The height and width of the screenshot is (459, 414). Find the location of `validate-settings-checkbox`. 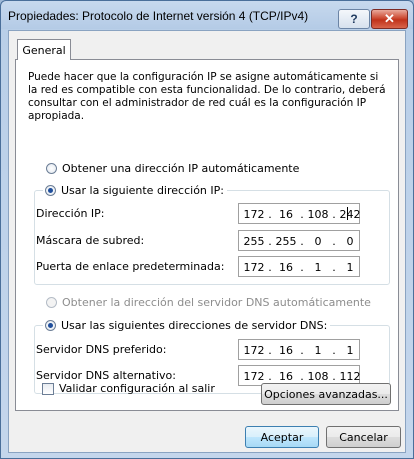

validate-settings-checkbox is located at coordinates (48, 388).